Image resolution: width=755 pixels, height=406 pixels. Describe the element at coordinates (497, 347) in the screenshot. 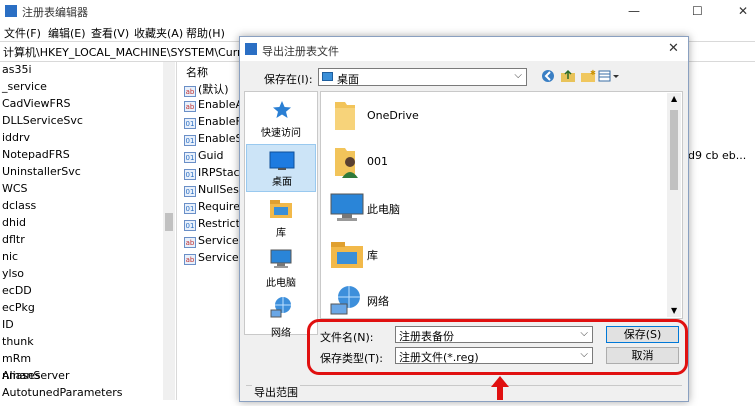

I see `highlight-box` at that location.